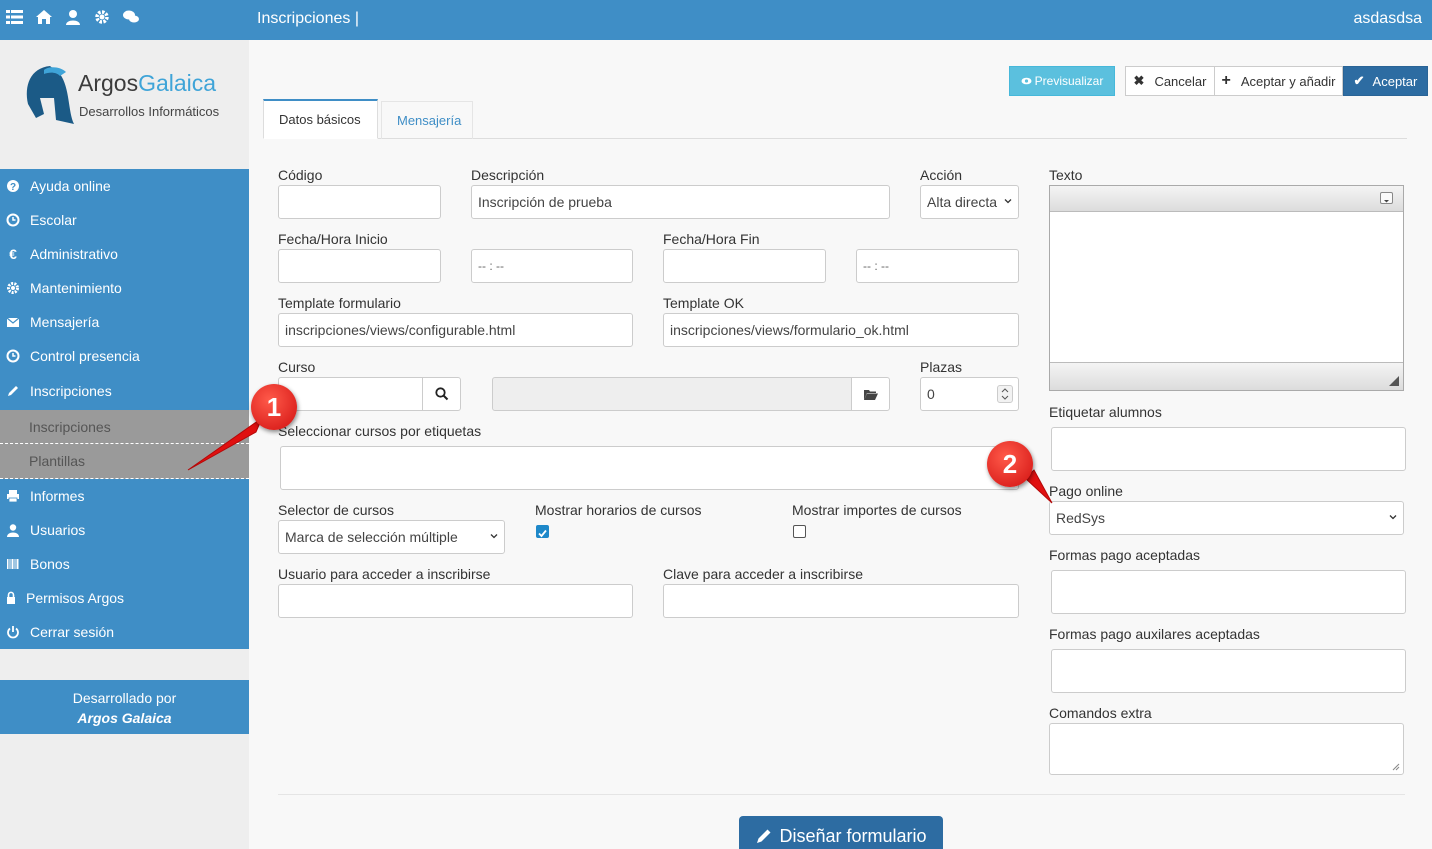  I want to click on sidebar-item-permisos-argos: Permisos Argos, so click(124, 598).